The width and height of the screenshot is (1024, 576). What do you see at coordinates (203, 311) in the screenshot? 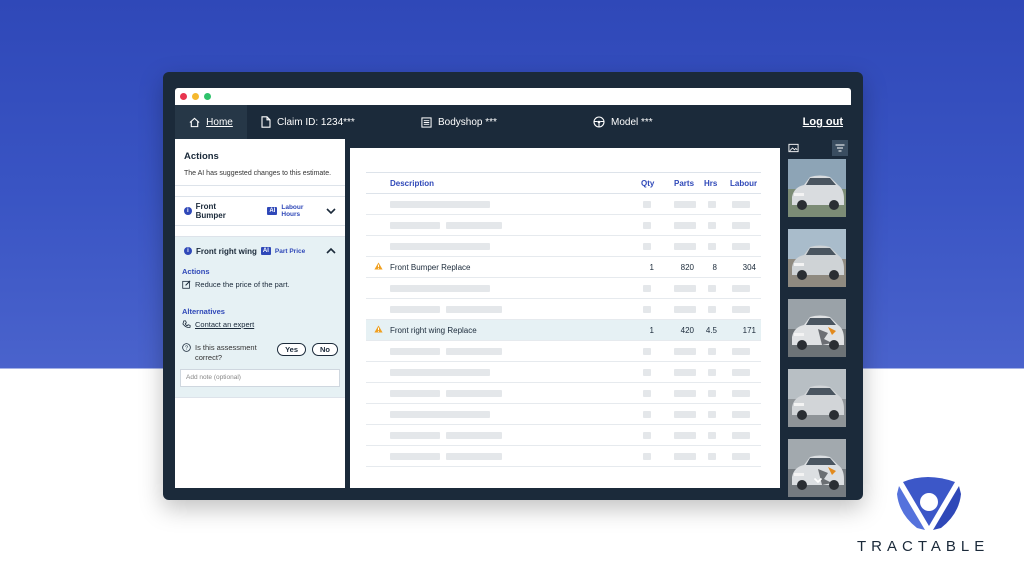
I see `alternatives-section-title: Alternatives` at bounding box center [203, 311].